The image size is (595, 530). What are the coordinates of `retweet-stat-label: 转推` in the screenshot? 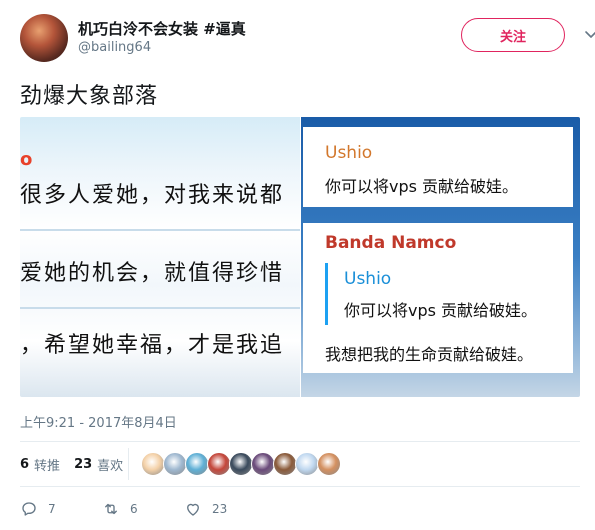 It's located at (47, 466).